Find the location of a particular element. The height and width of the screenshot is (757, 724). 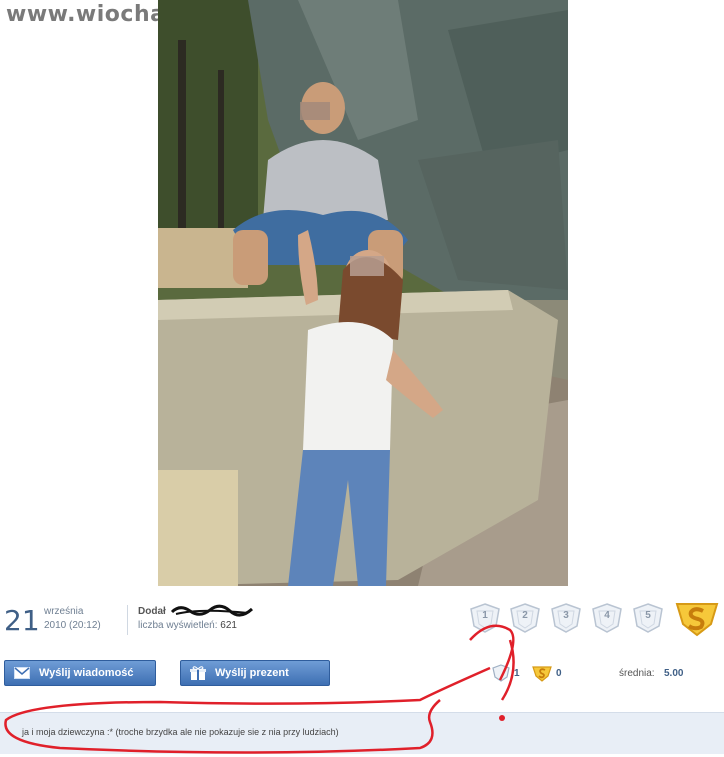

rate-super-button is located at coordinates (697, 618).